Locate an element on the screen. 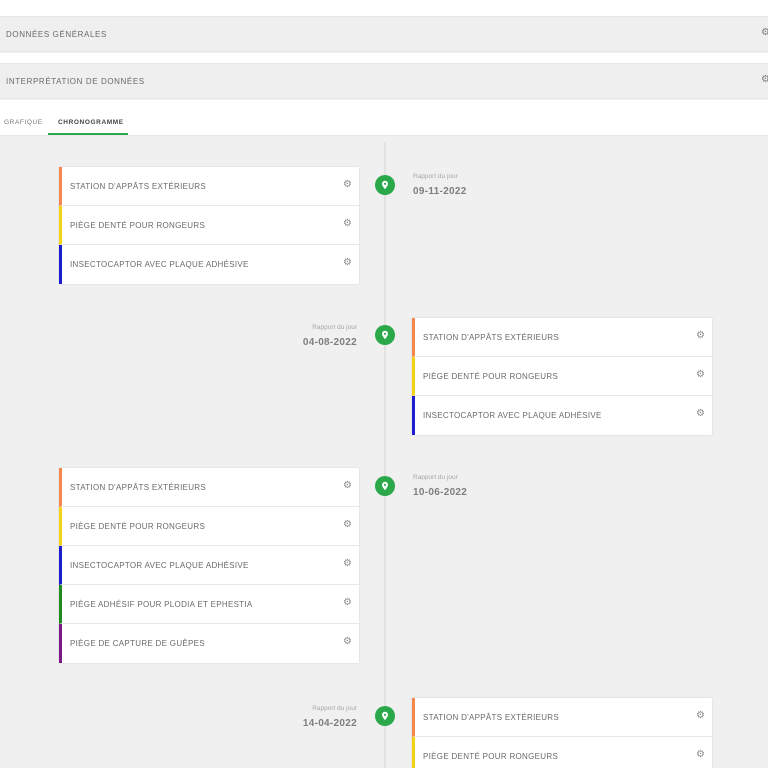  report-date: 14-04-2022 is located at coordinates (329, 723).